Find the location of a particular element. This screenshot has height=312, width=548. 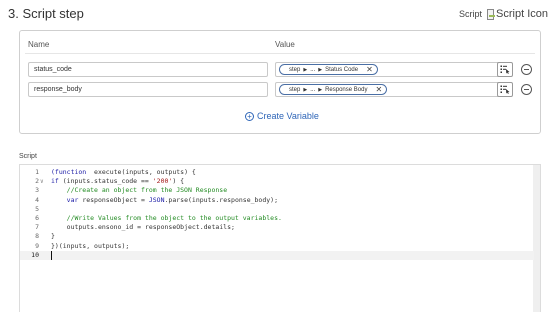

step-reference-pill: step ▶ ... ▶ Status Code ✕ is located at coordinates (328, 69).